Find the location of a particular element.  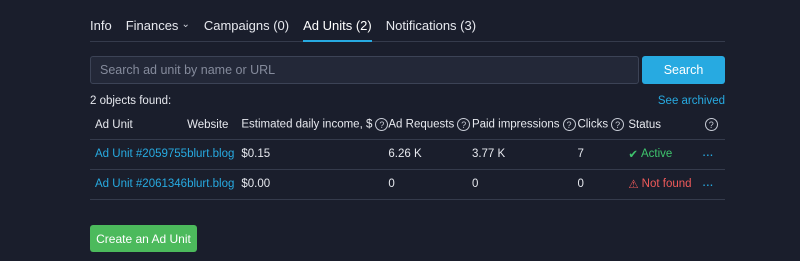

header-help: ? is located at coordinates (713, 125).